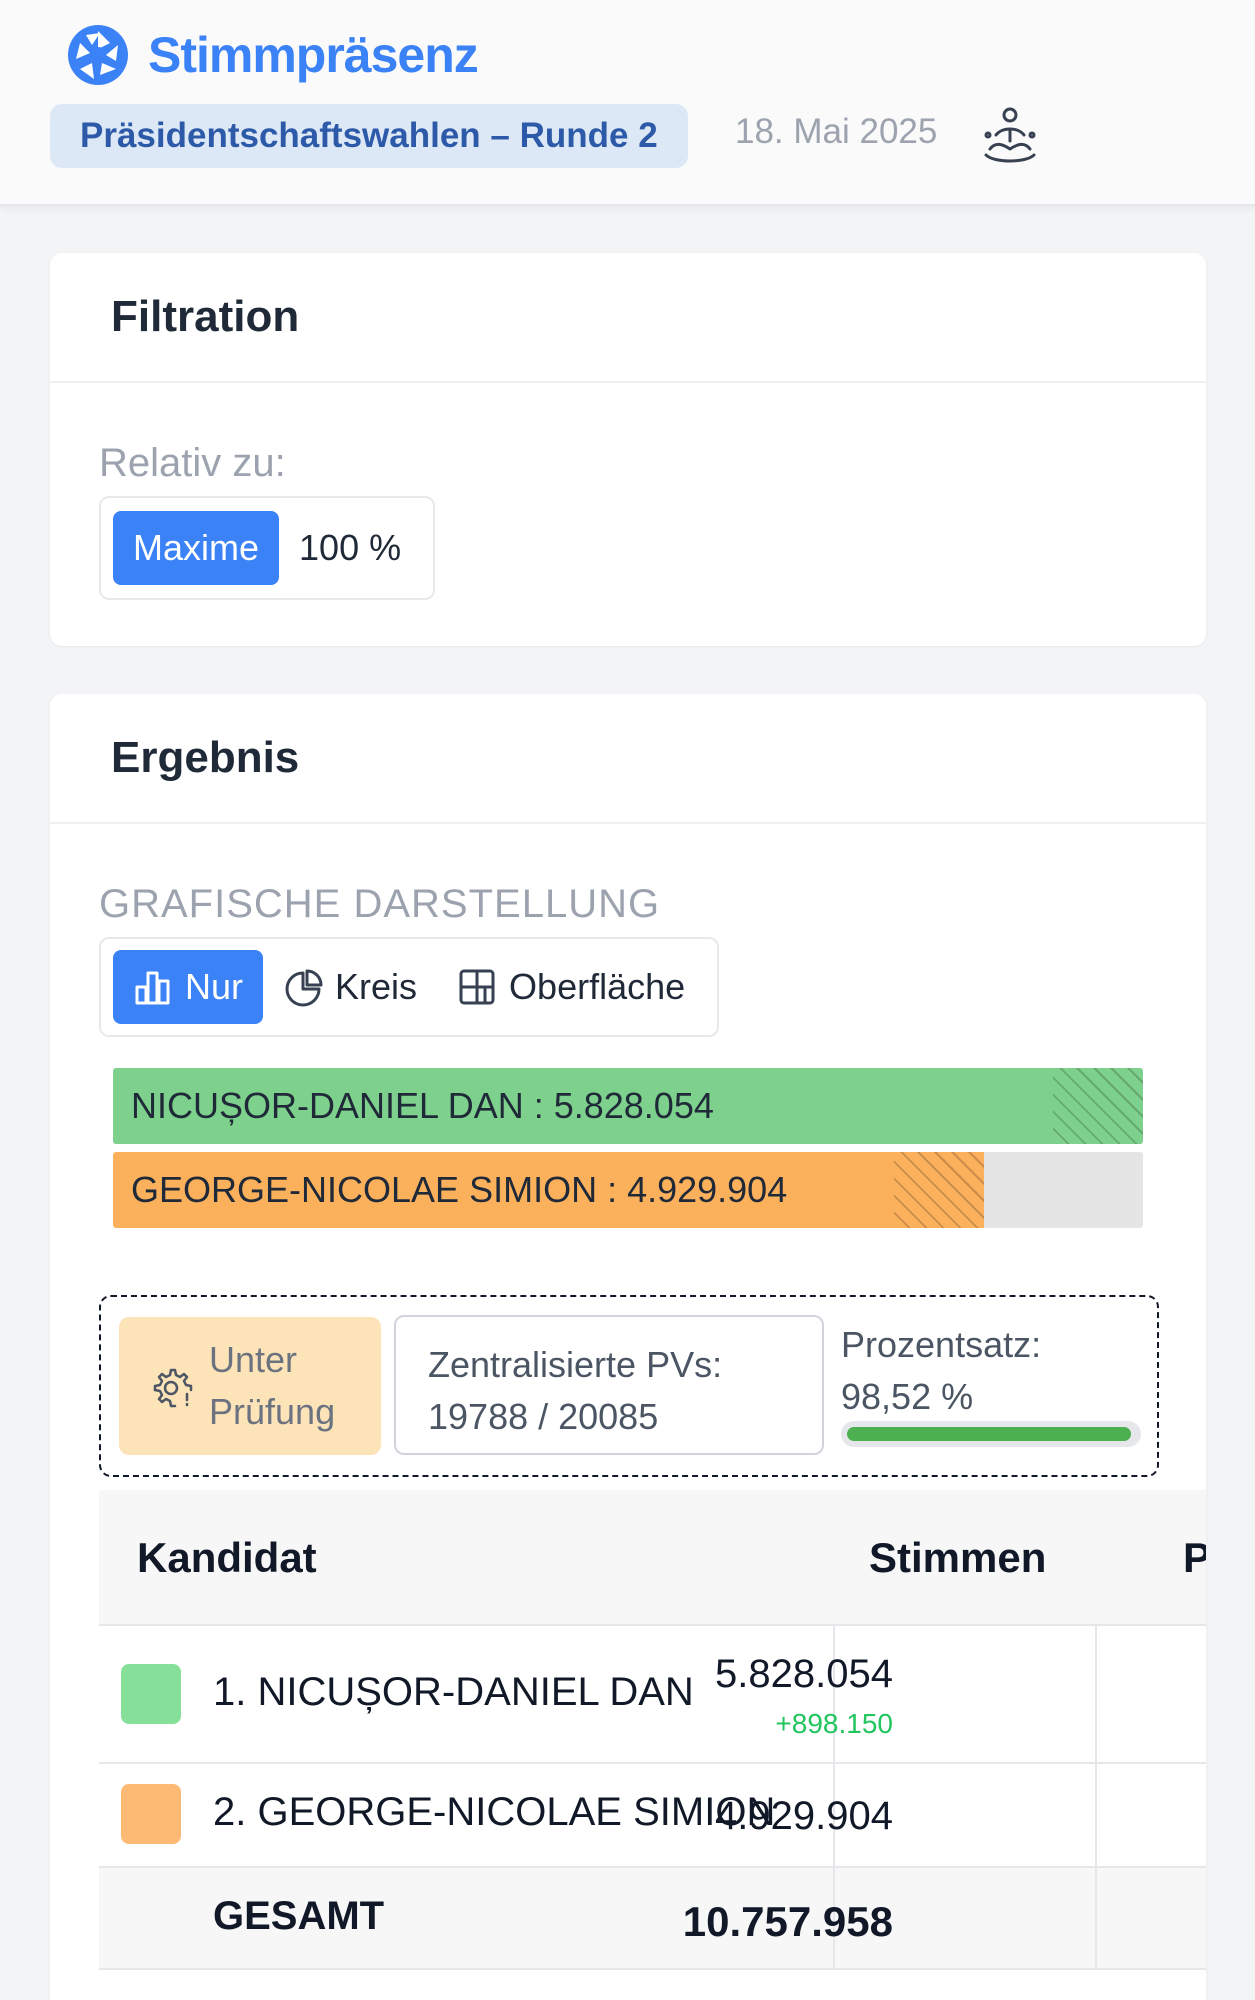  Describe the element at coordinates (214, 986) in the screenshot. I see `graph-option-bar-label: Nur` at that location.